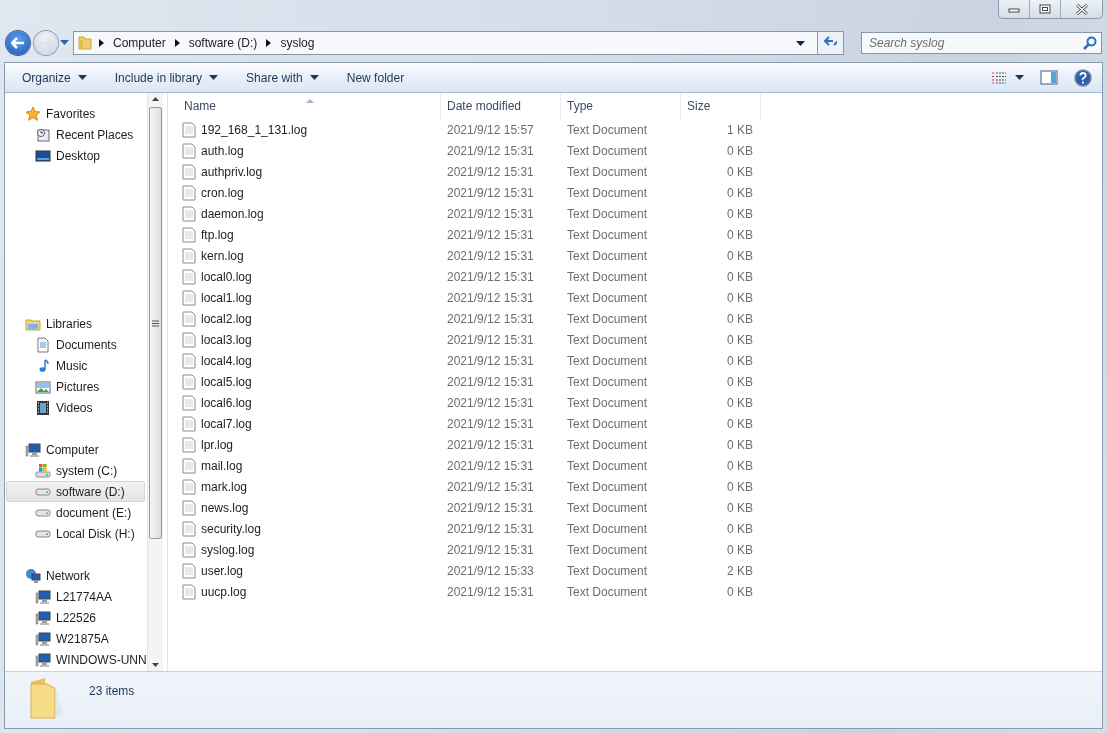  I want to click on address-bar: Computer software (D:) syslog, so click(458, 43).